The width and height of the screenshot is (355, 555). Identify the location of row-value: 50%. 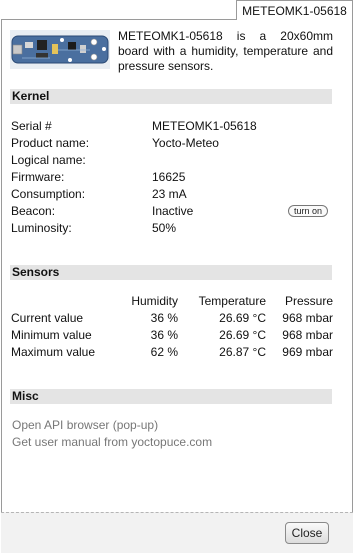
(164, 228).